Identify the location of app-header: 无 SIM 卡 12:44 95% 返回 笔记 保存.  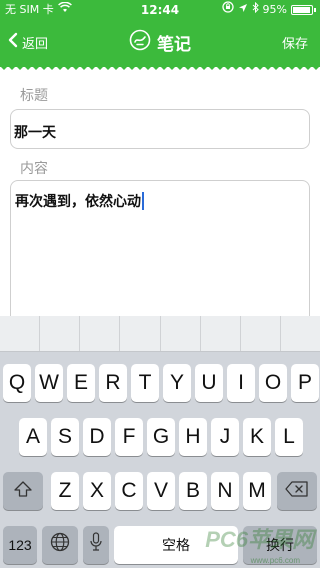
(160, 33).